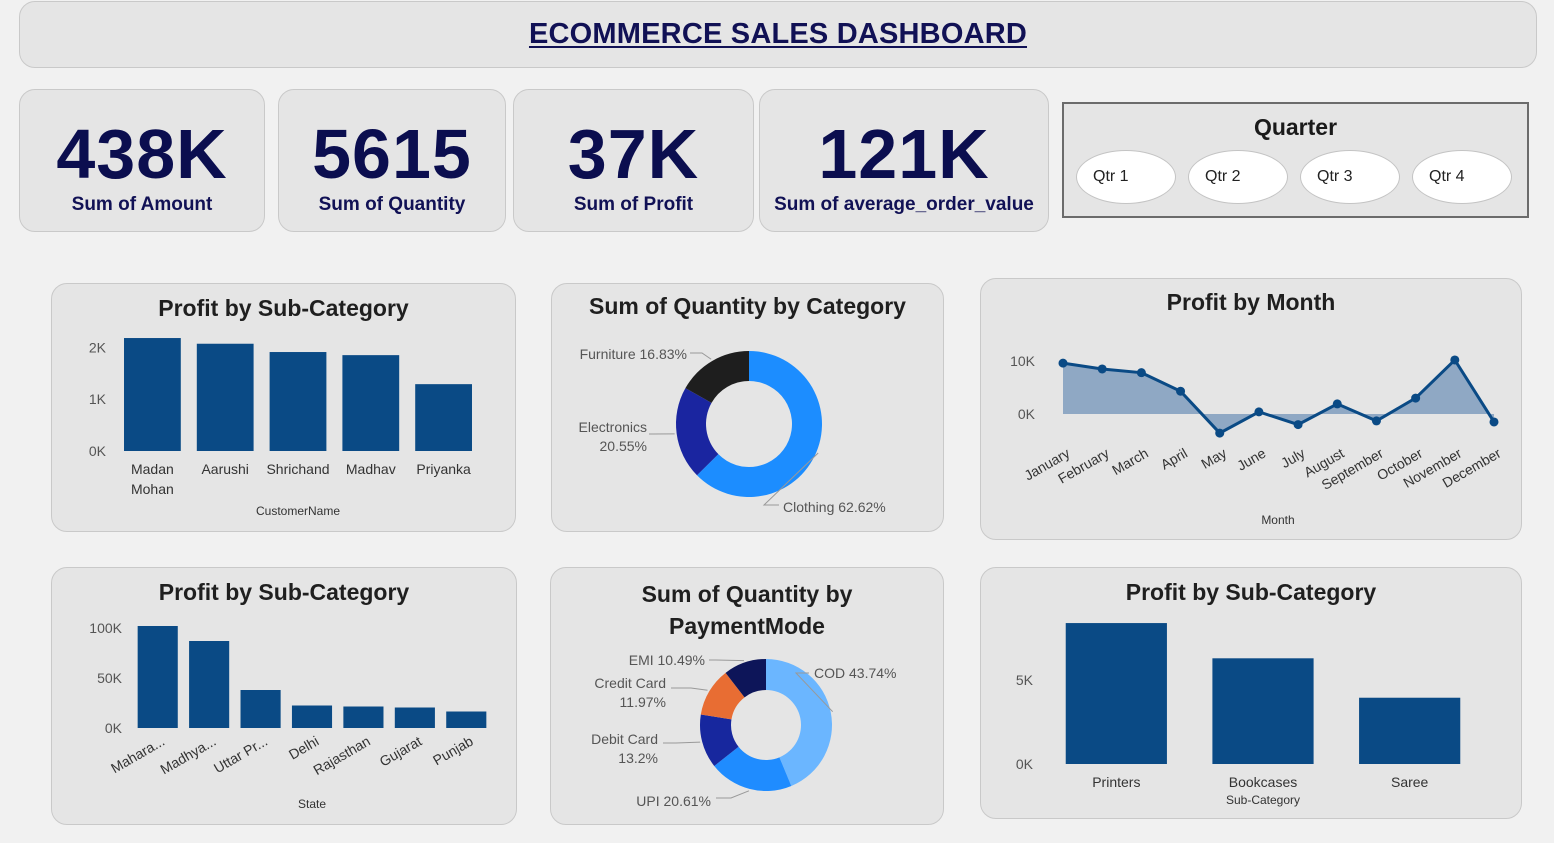 This screenshot has width=1554, height=843. I want to click on x-tick-label: Saree, so click(1410, 782).